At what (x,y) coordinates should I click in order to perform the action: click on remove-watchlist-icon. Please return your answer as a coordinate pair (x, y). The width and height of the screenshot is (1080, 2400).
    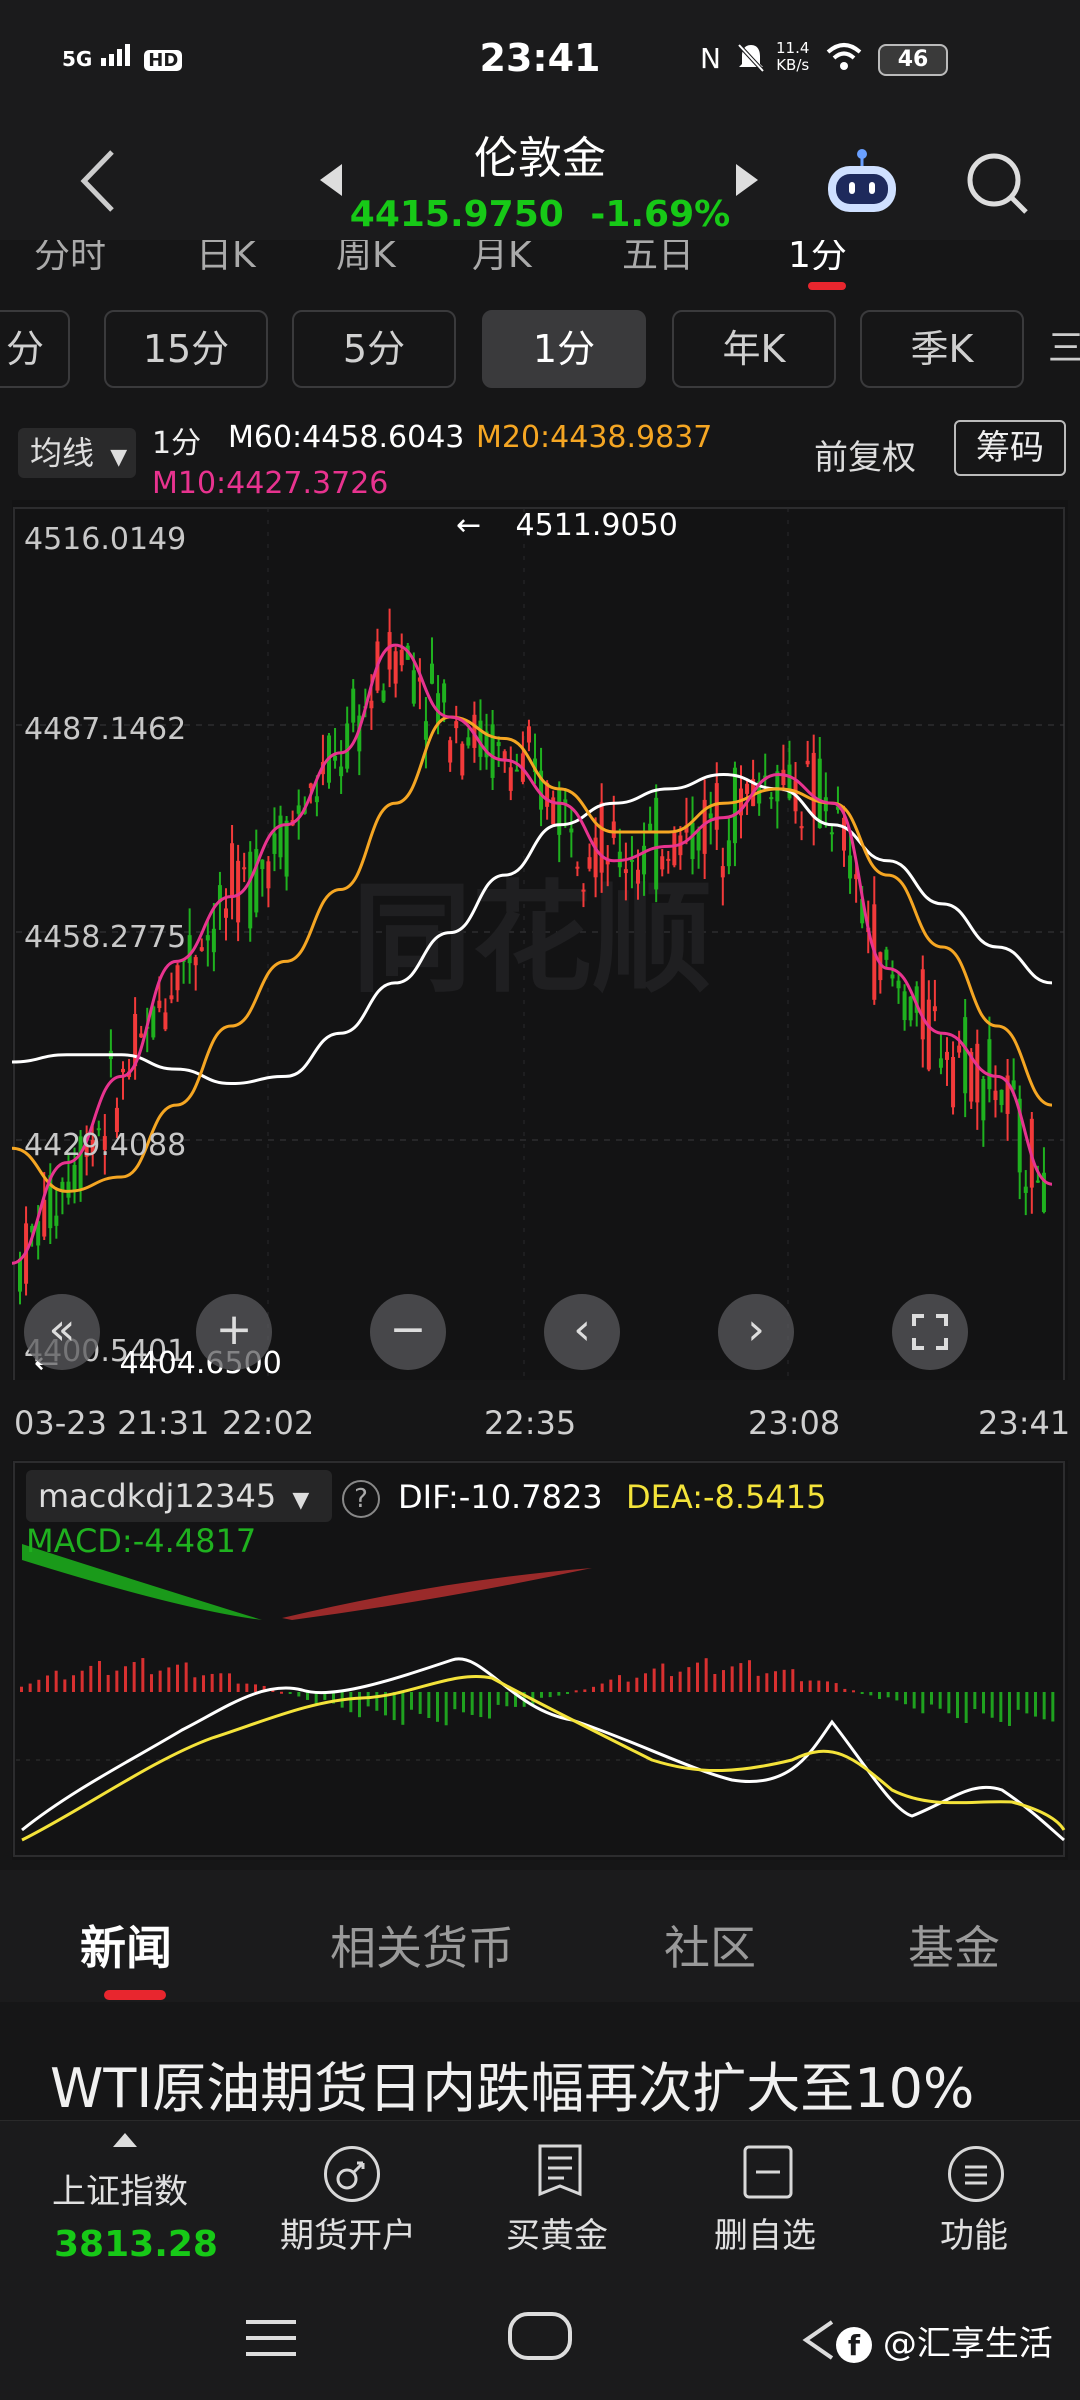
    Looking at the image, I should click on (768, 2174).